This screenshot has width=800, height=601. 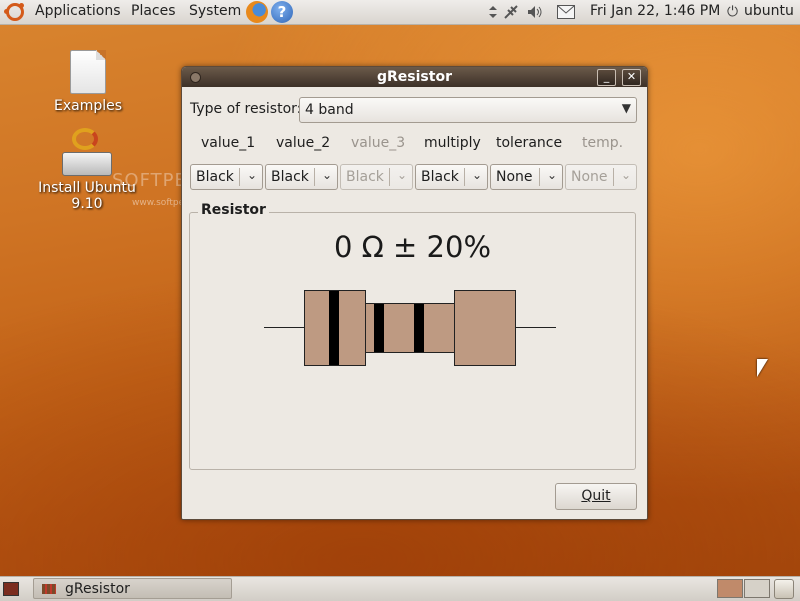 I want to click on taskbar-gresistor: gResistor, so click(x=132, y=588).